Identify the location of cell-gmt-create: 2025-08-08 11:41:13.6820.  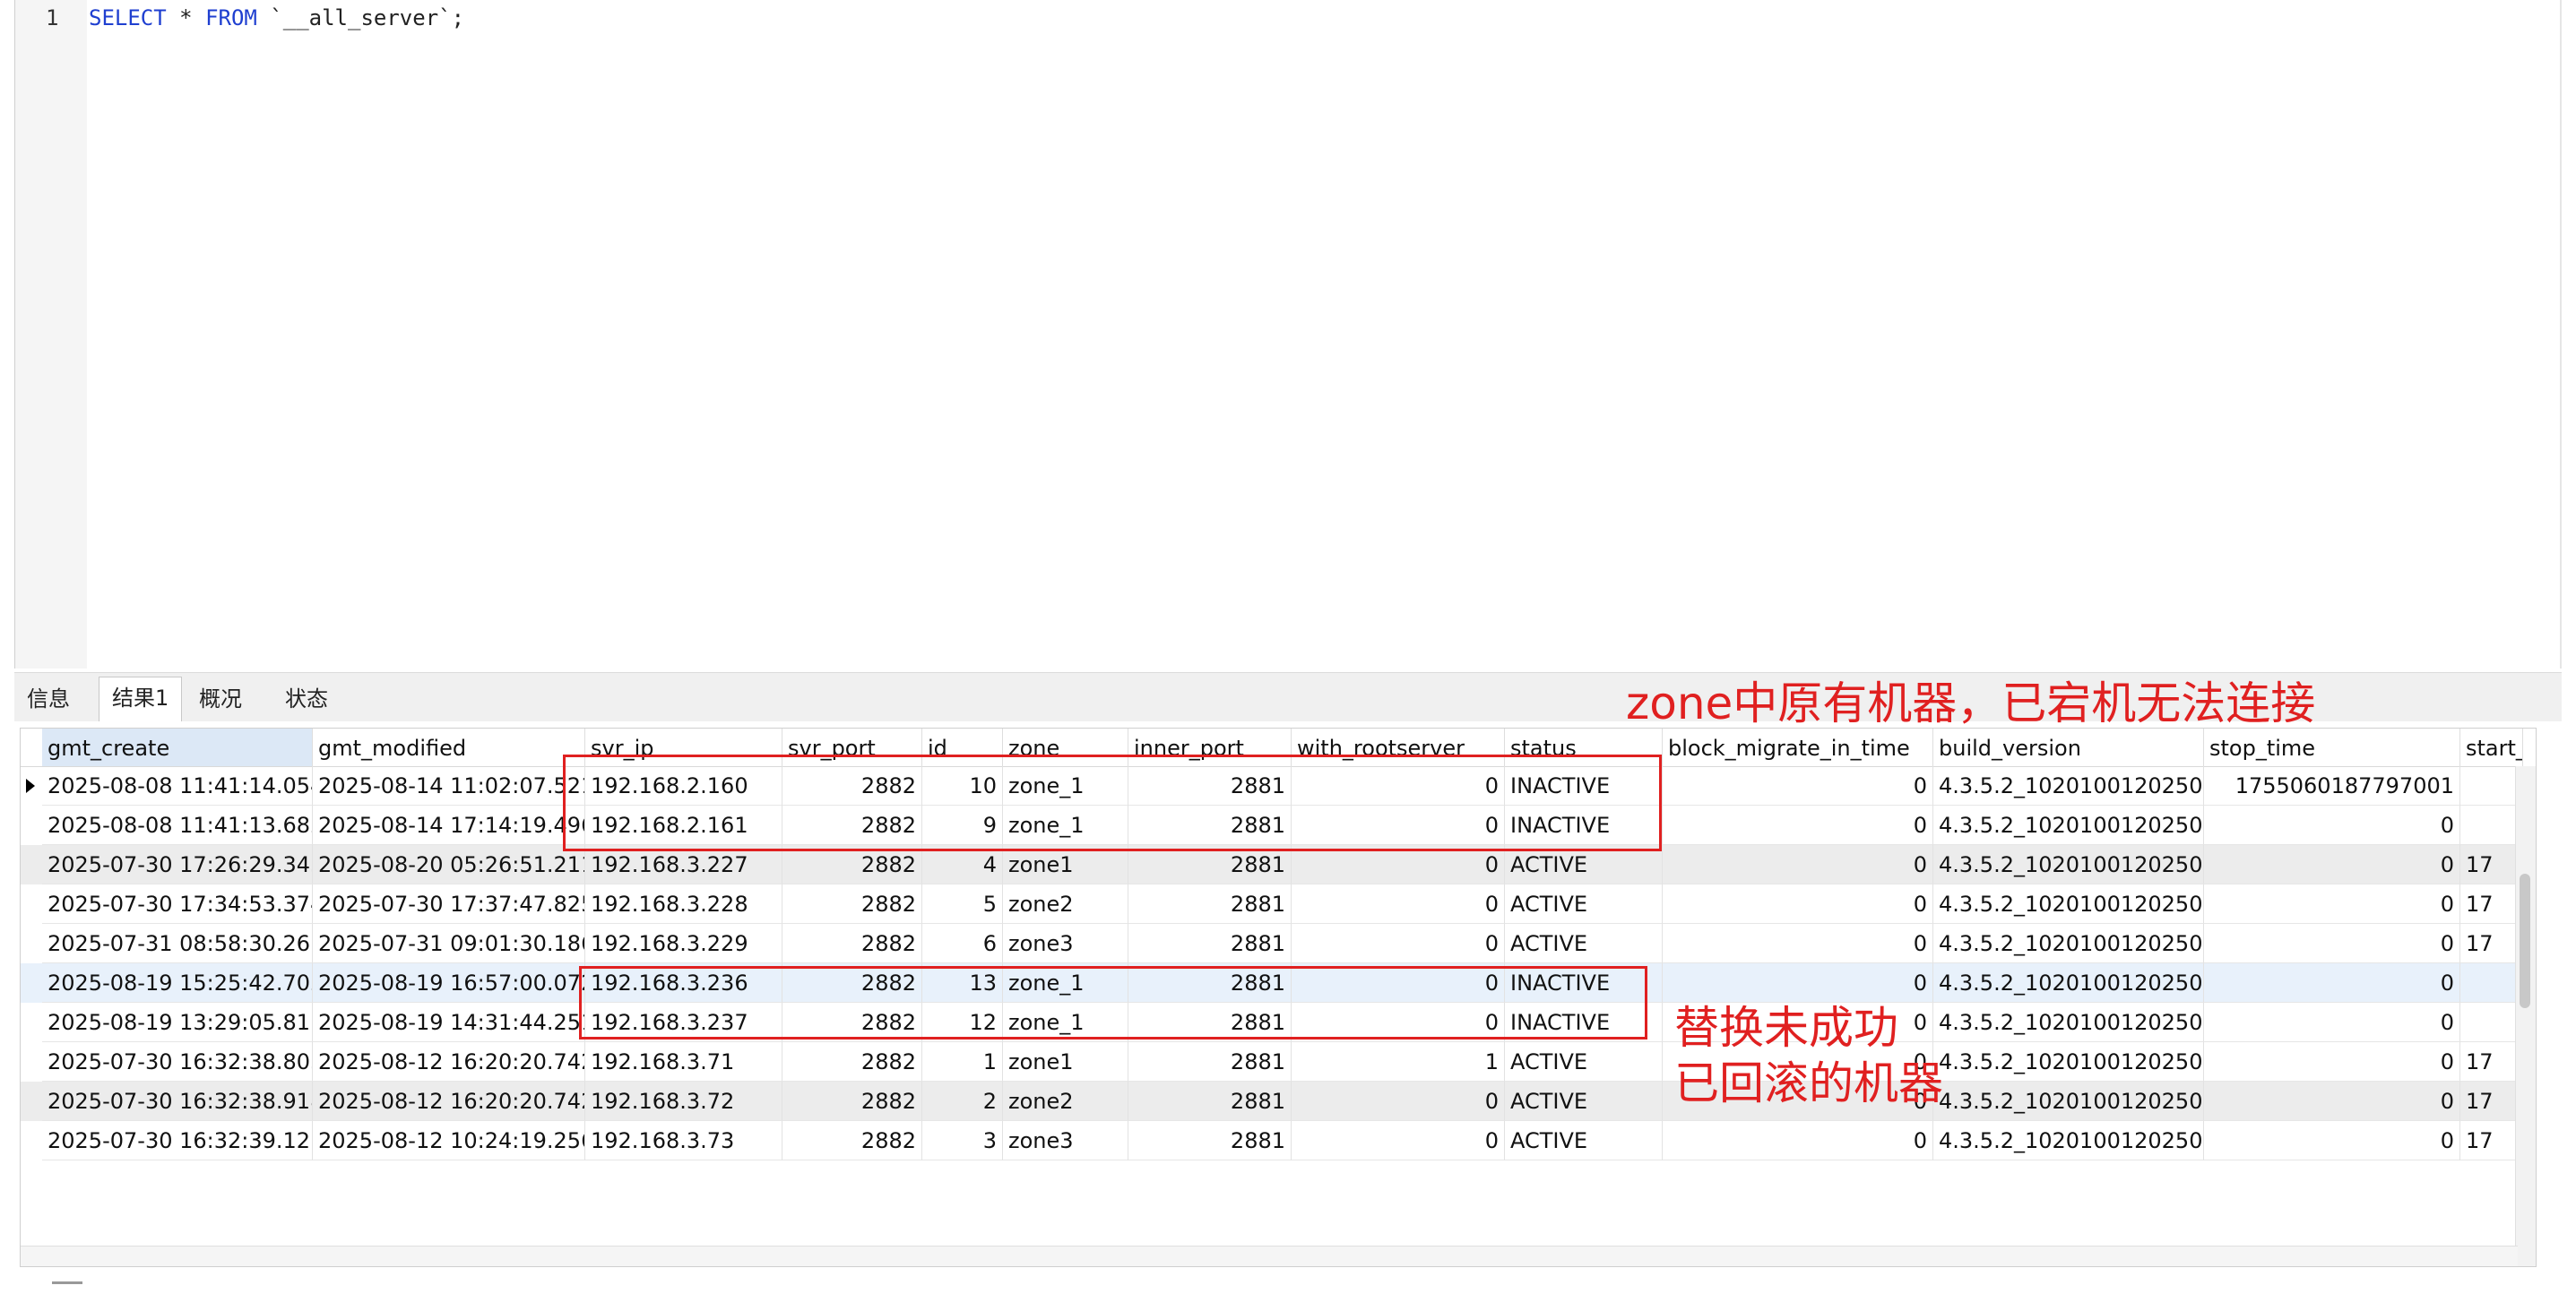
(177, 826).